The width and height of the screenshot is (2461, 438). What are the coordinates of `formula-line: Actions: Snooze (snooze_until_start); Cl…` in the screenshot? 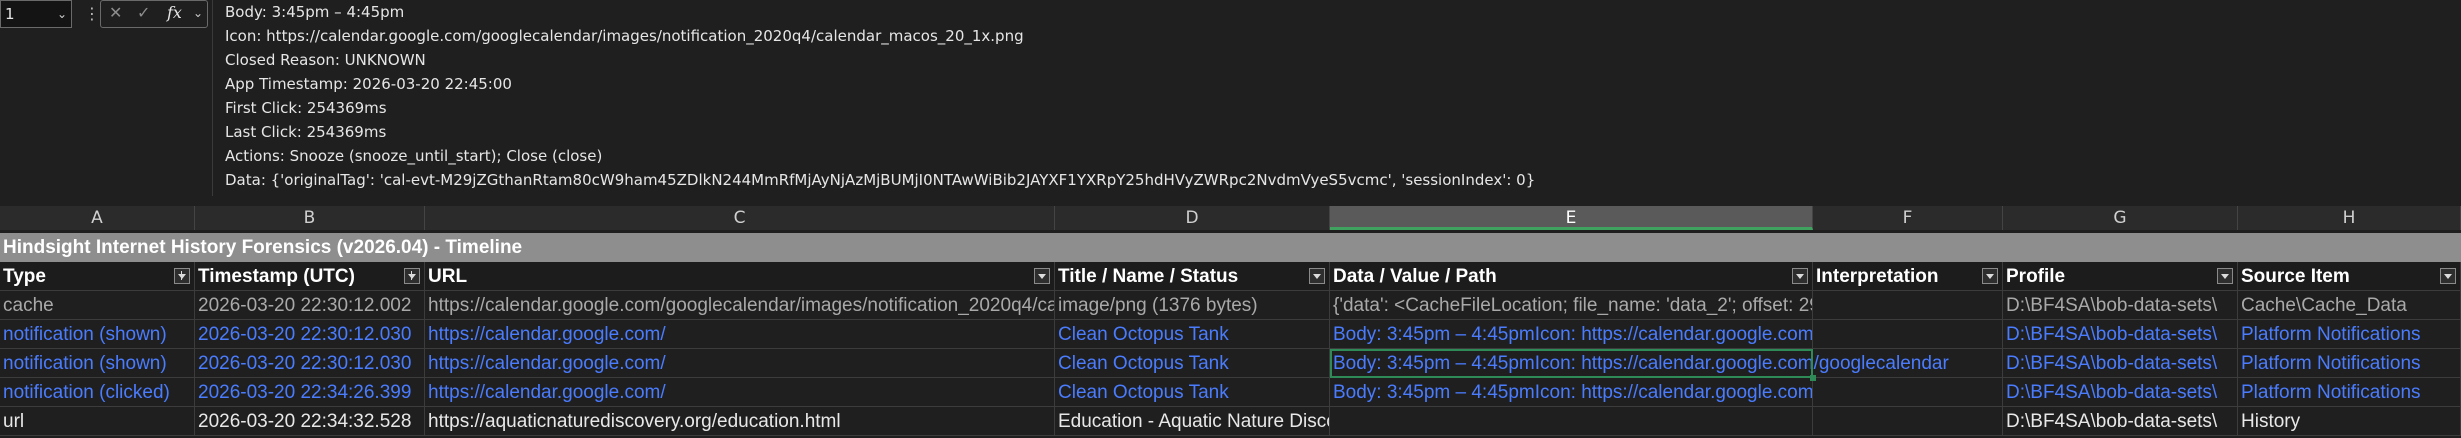 It's located at (414, 156).